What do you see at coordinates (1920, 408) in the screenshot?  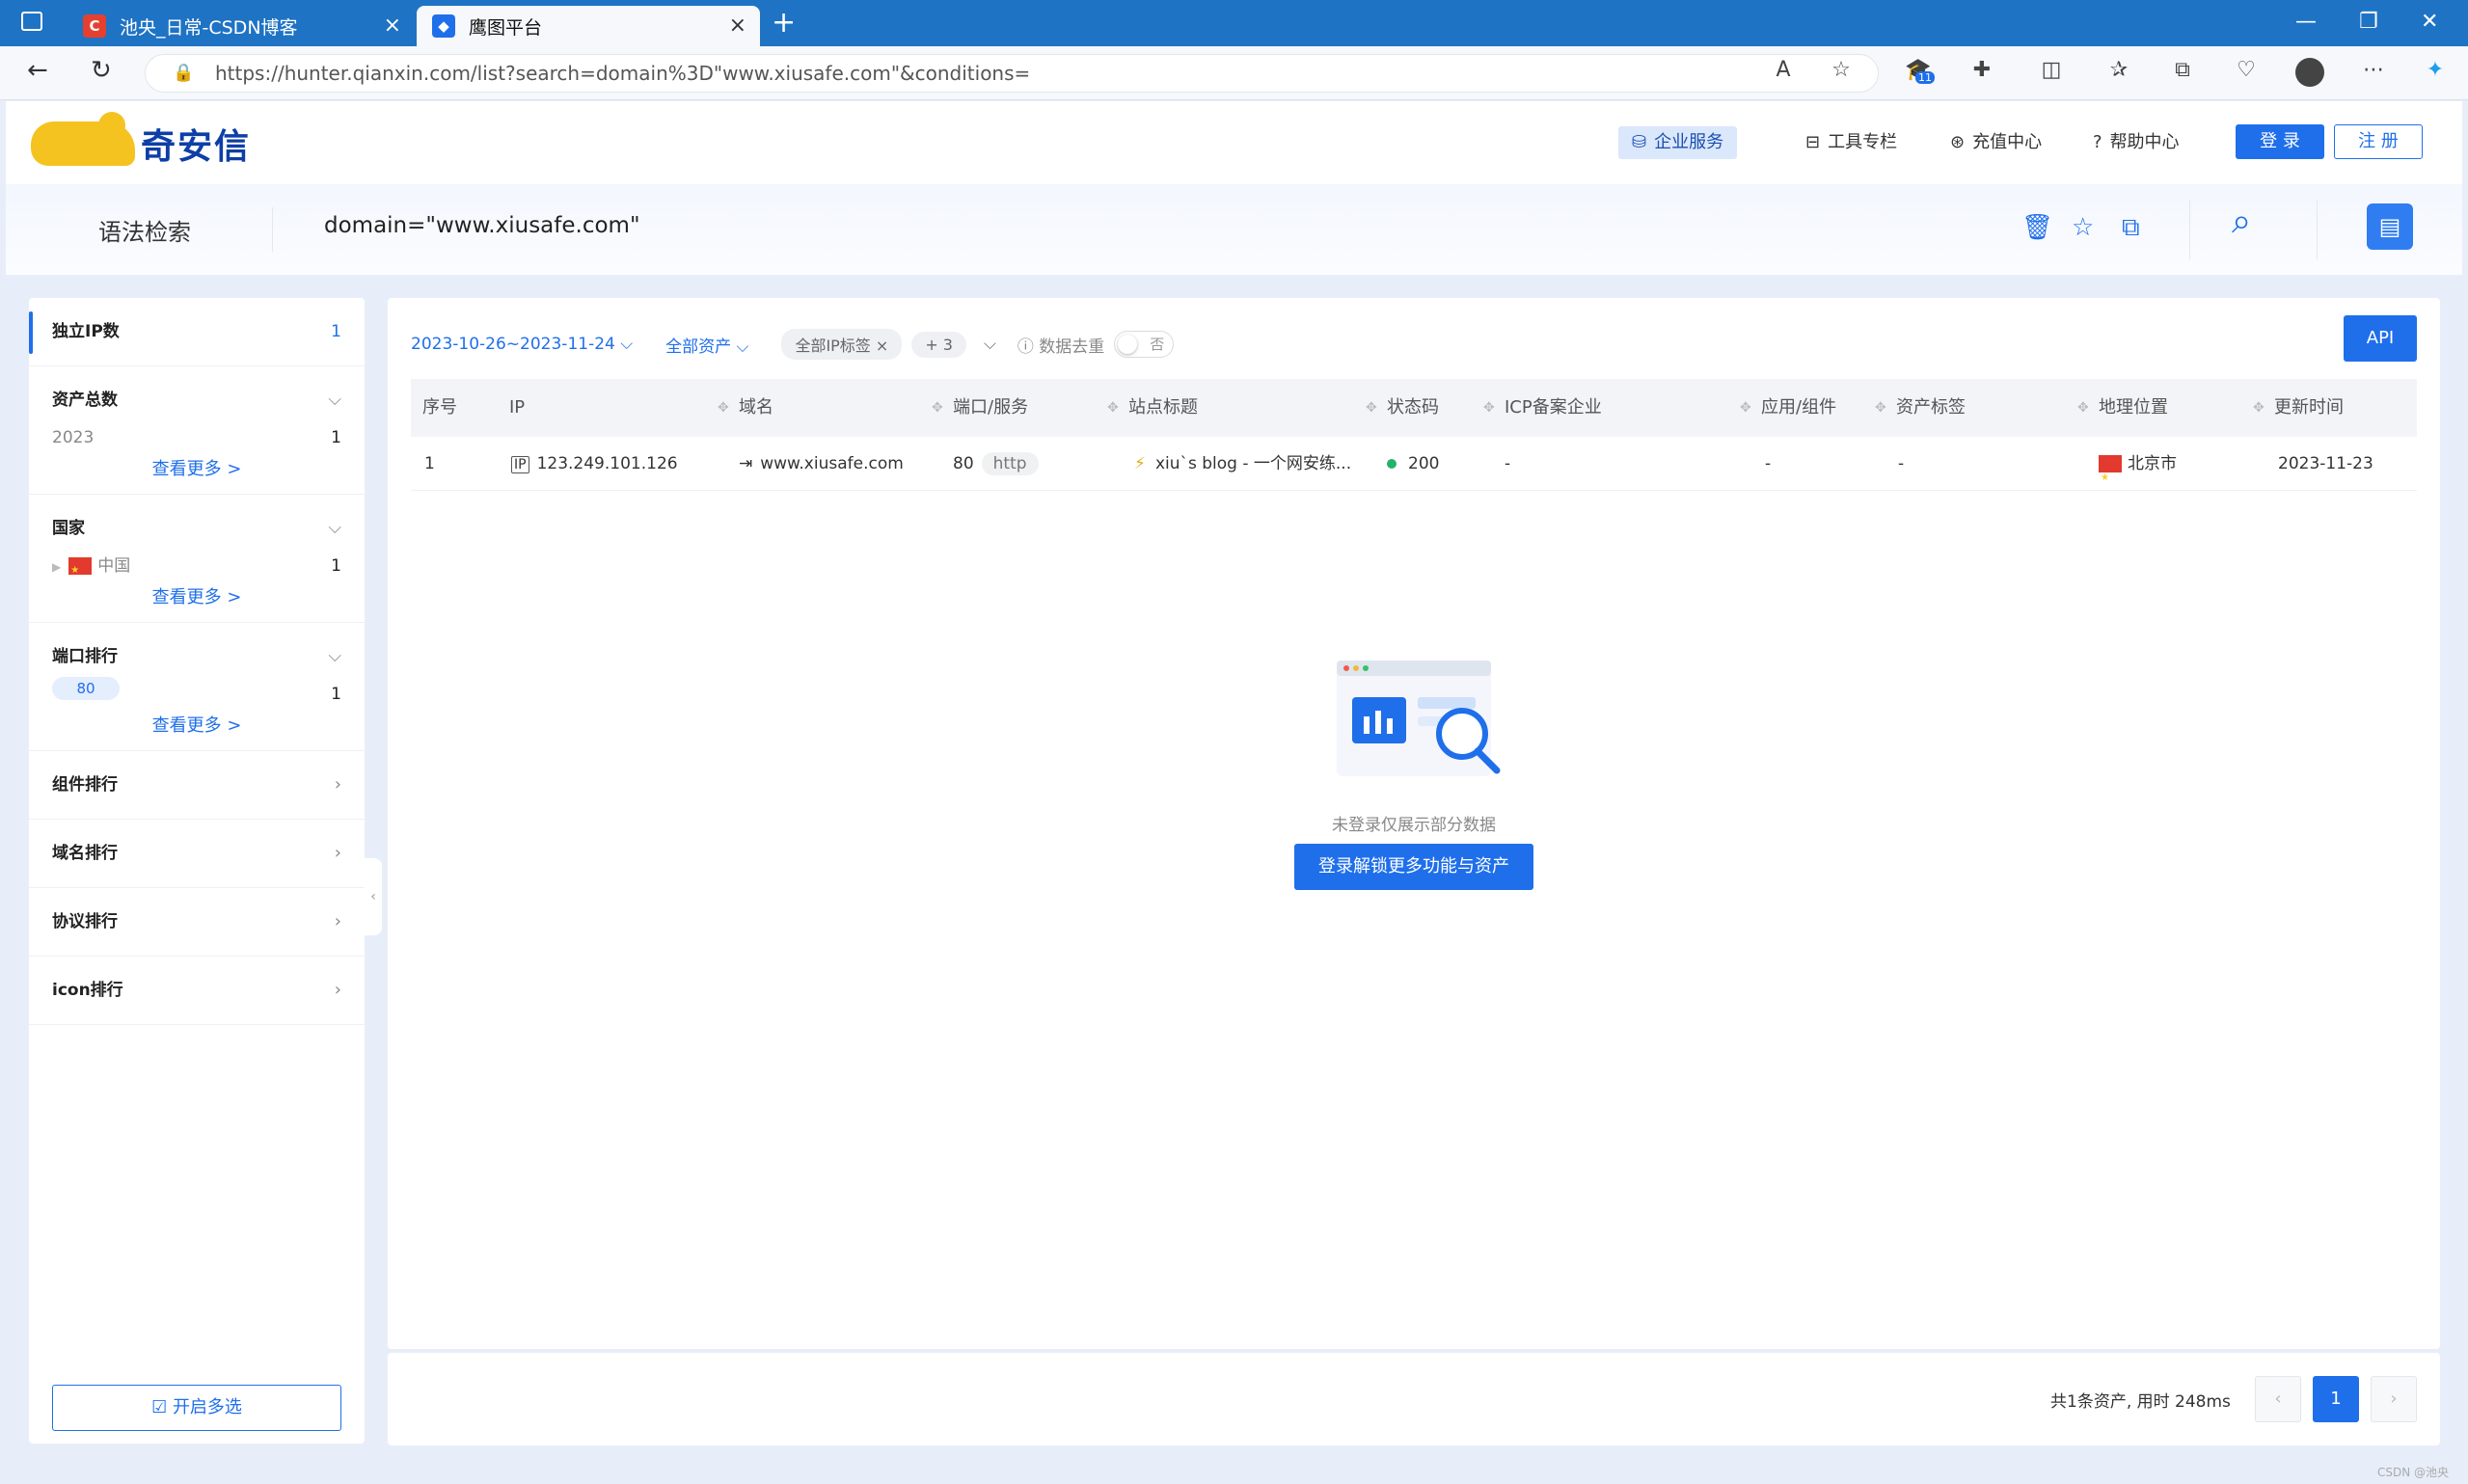 I see `column-header: ✥ 资产标签` at bounding box center [1920, 408].